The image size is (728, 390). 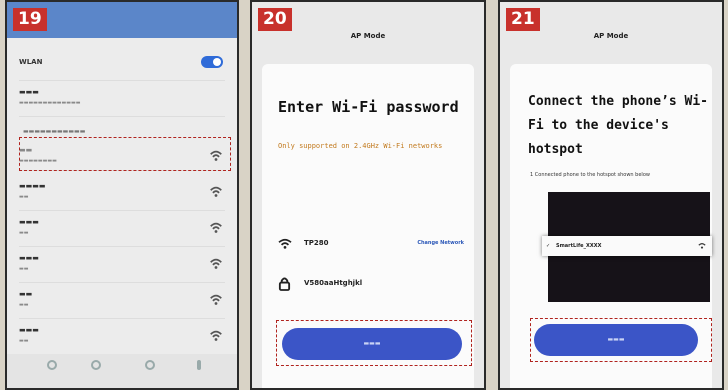 What do you see at coordinates (26, 294) in the screenshot?
I see `network-name: ▬▬` at bounding box center [26, 294].